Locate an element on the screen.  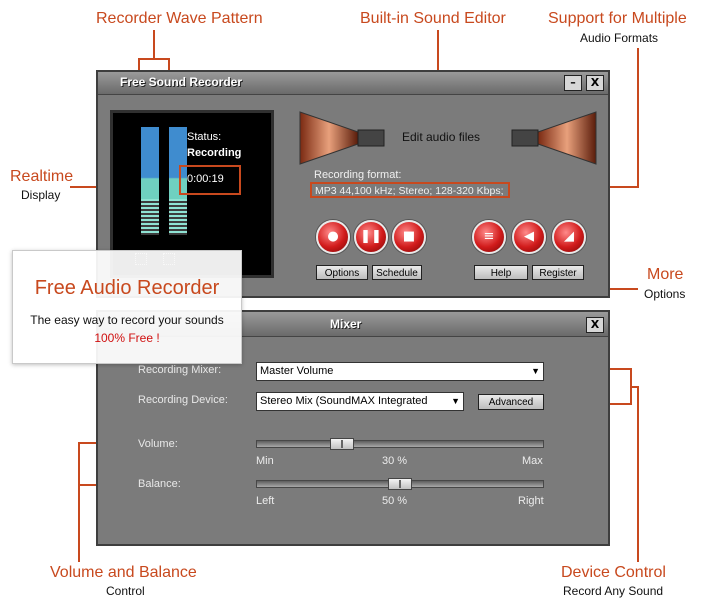
right-level-bar-low is located at coordinates (178, 217).